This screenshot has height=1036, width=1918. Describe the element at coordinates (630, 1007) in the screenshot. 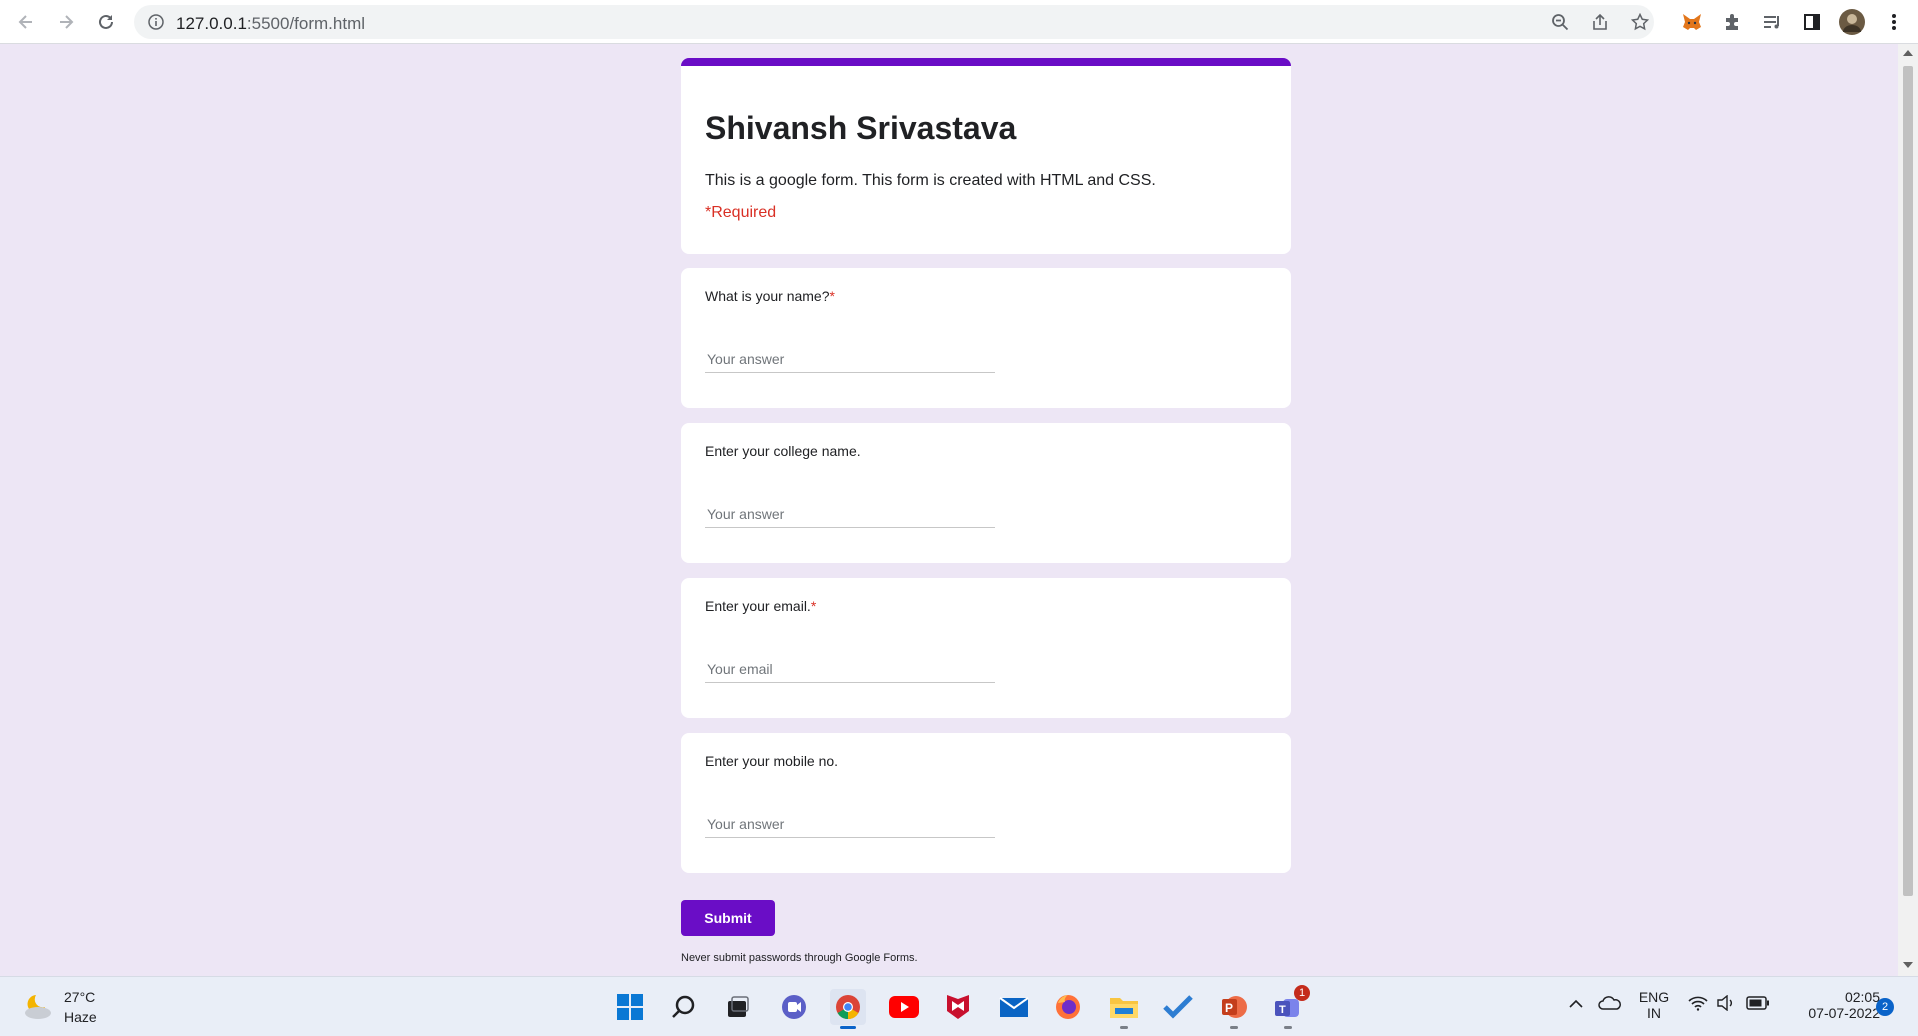

I see `start-icon` at that location.